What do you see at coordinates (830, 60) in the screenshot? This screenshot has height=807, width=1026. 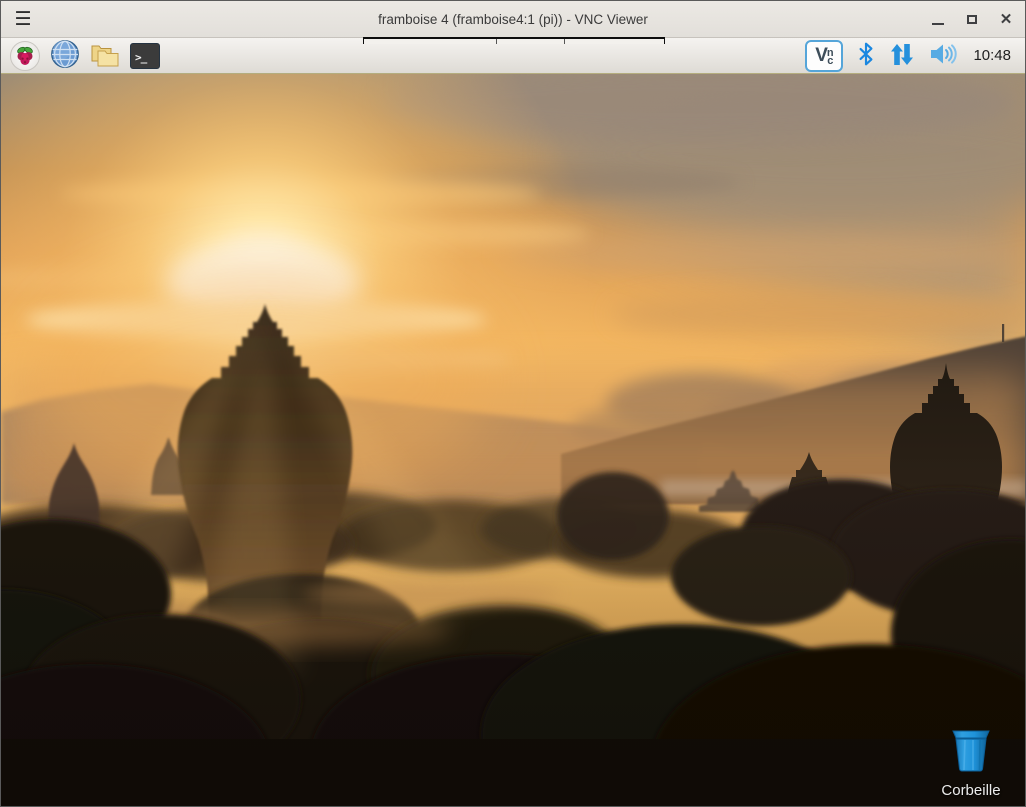 I see `vnc-logo-c: c` at bounding box center [830, 60].